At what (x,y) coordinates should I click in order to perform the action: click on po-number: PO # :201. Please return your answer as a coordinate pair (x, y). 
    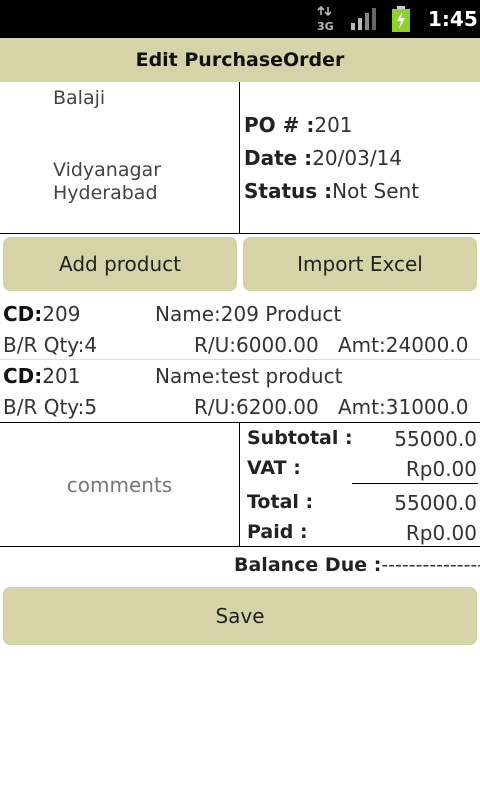
    Looking at the image, I should click on (298, 125).